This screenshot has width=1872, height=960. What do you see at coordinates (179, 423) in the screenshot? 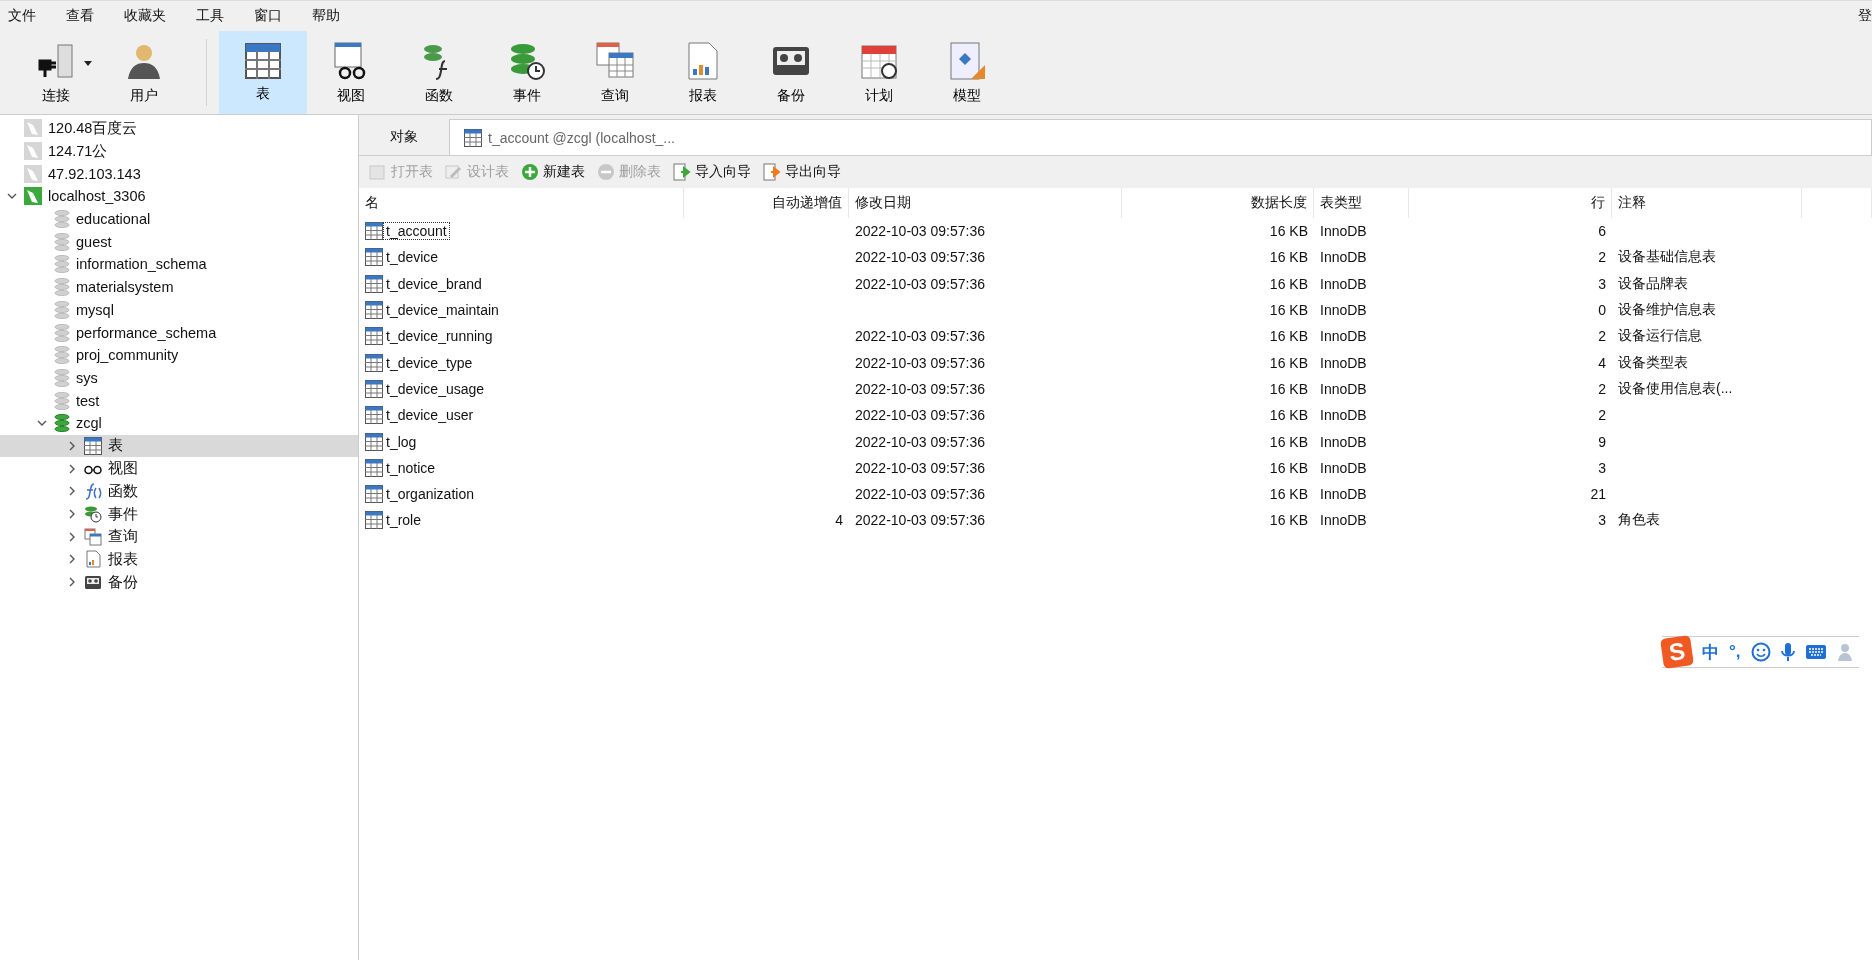
I see `tree-item: zcgl` at bounding box center [179, 423].